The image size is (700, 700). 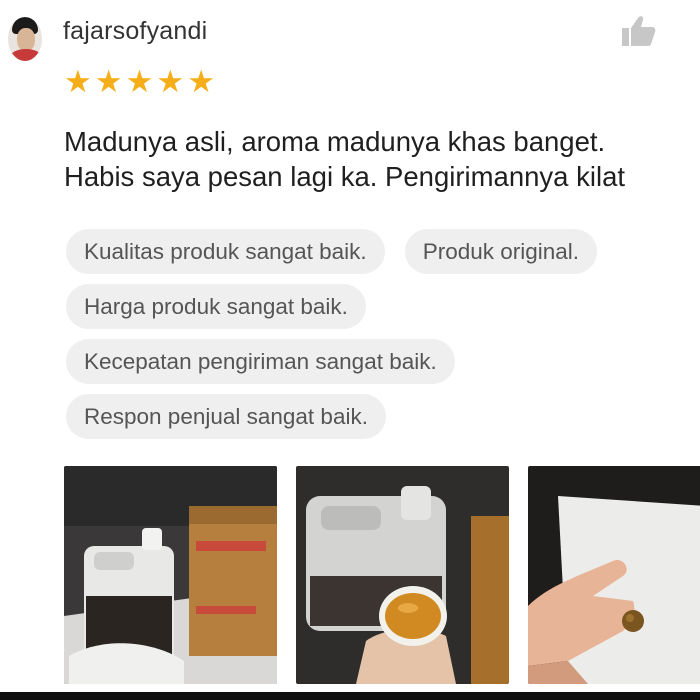 What do you see at coordinates (216, 306) in the screenshot?
I see `review-tag: Harga produk sangat baik.` at bounding box center [216, 306].